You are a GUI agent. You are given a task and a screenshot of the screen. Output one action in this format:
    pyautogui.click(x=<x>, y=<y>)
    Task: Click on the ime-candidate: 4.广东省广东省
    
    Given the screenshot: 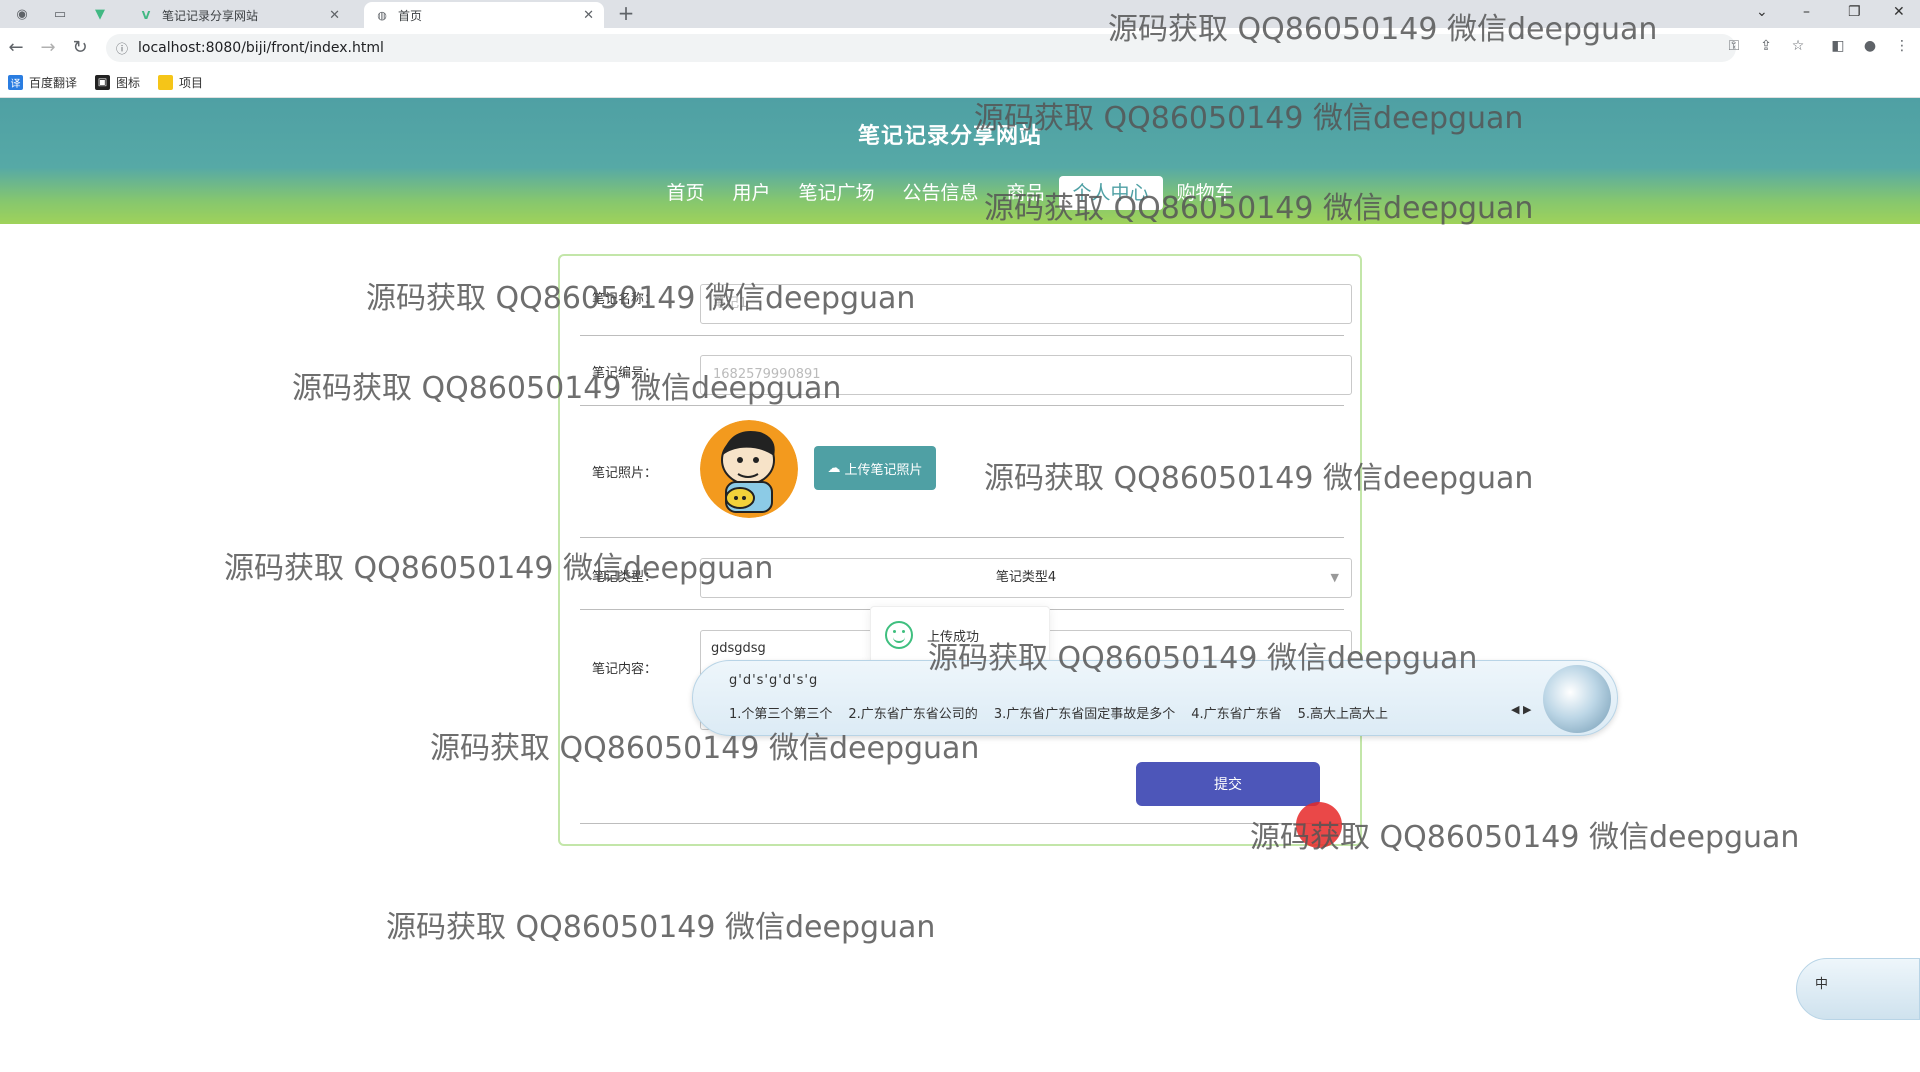 What is the action you would take?
    pyautogui.click(x=1236, y=712)
    